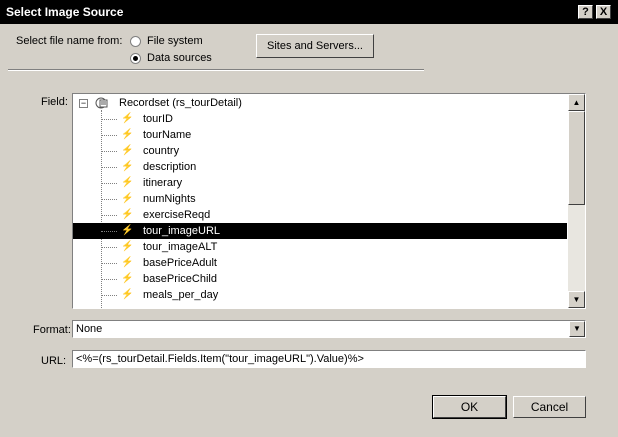  Describe the element at coordinates (603, 12) in the screenshot. I see `close-button: X` at that location.